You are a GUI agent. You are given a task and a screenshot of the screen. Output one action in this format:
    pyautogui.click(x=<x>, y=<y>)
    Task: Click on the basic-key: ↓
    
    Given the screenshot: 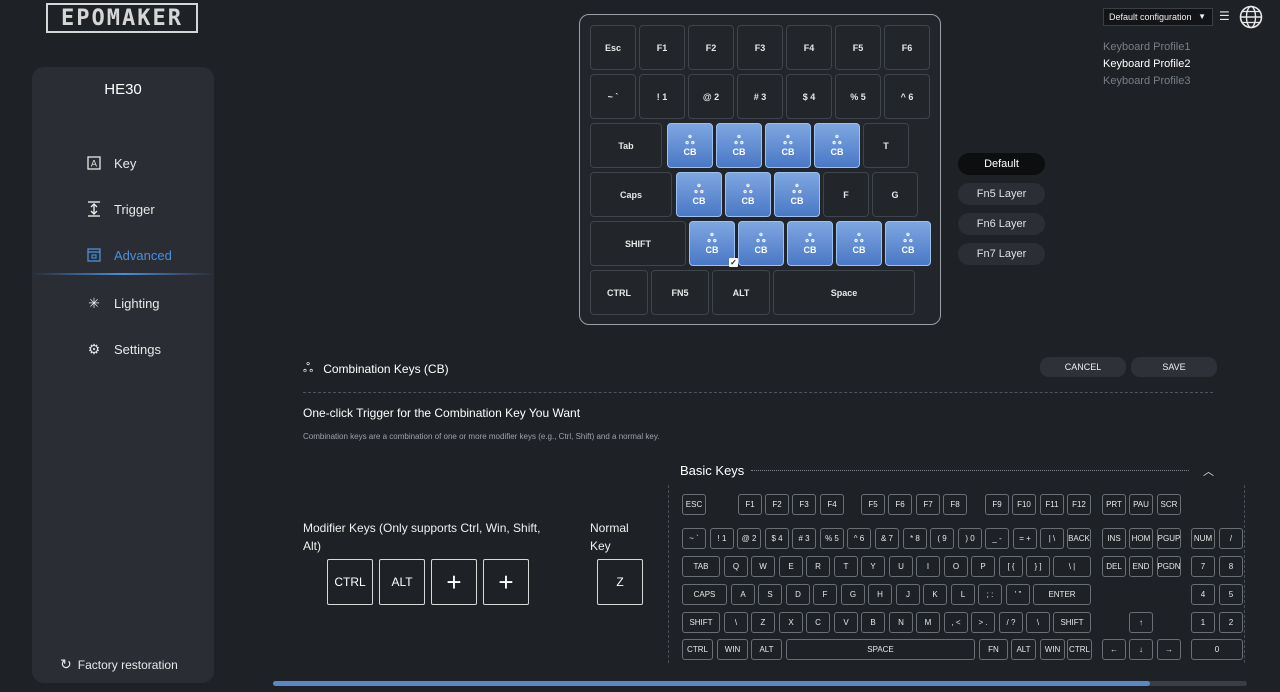 What is the action you would take?
    pyautogui.click(x=1141, y=649)
    